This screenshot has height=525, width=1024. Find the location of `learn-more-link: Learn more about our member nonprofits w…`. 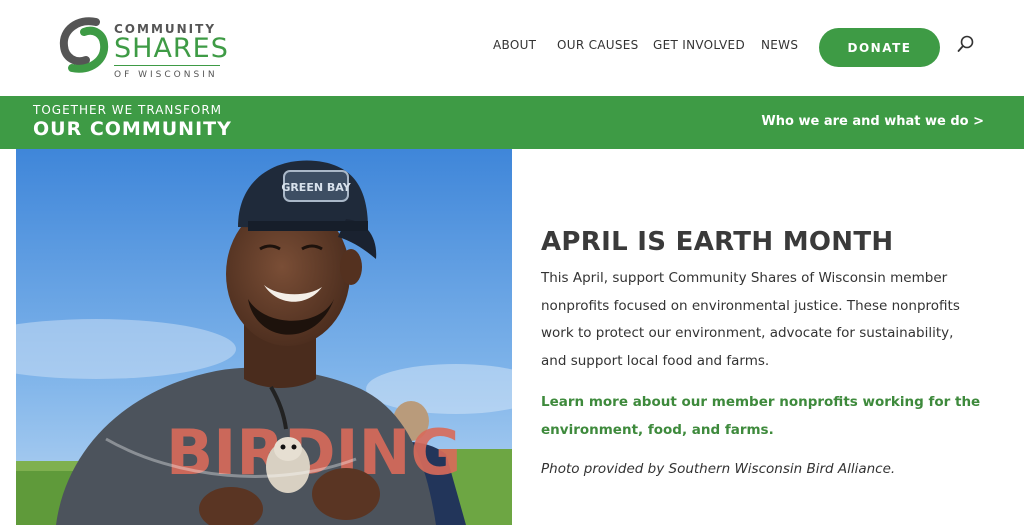

learn-more-link: Learn more about our member nonprofits w… is located at coordinates (761, 416).